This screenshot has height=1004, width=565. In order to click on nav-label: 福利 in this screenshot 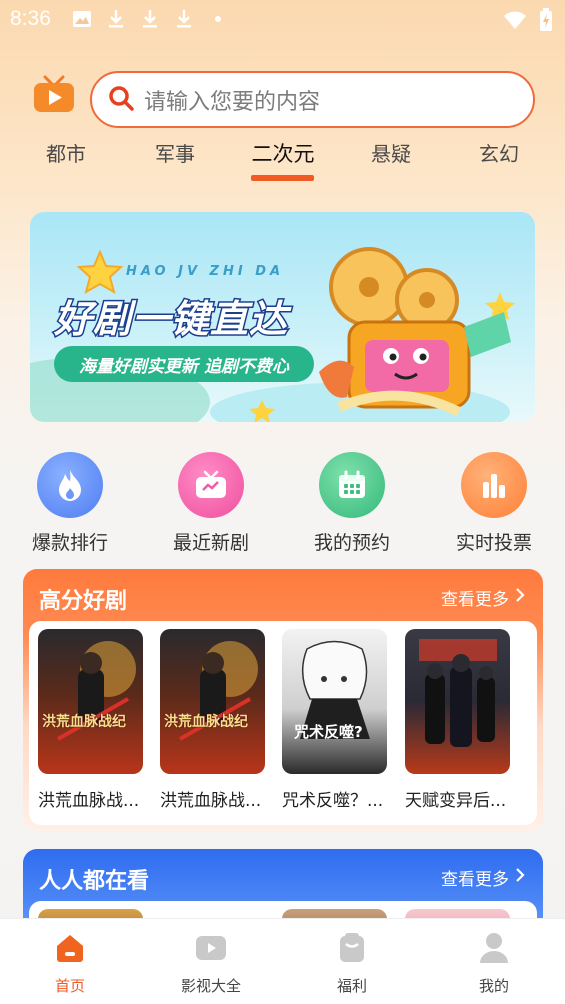, I will do `click(351, 986)`.